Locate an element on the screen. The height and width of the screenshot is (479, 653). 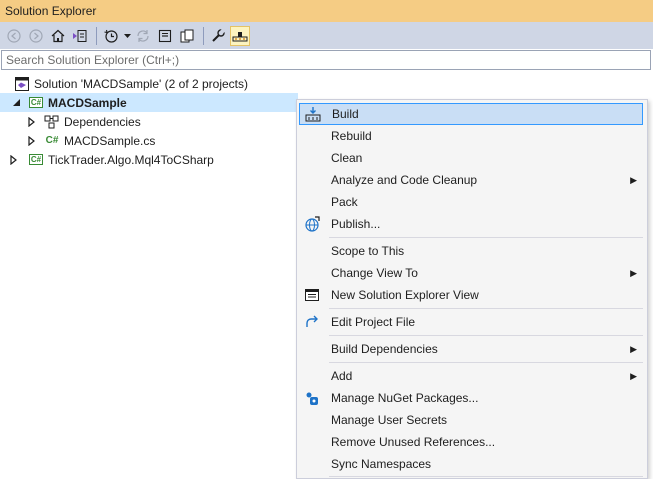
menu-label: New Solution Explorer View is located at coordinates (405, 295).